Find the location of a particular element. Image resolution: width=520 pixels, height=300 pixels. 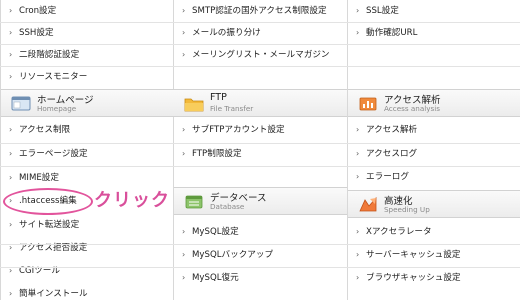

menu-item-x-accelerator: › Xアクセラレータ is located at coordinates (434, 232).